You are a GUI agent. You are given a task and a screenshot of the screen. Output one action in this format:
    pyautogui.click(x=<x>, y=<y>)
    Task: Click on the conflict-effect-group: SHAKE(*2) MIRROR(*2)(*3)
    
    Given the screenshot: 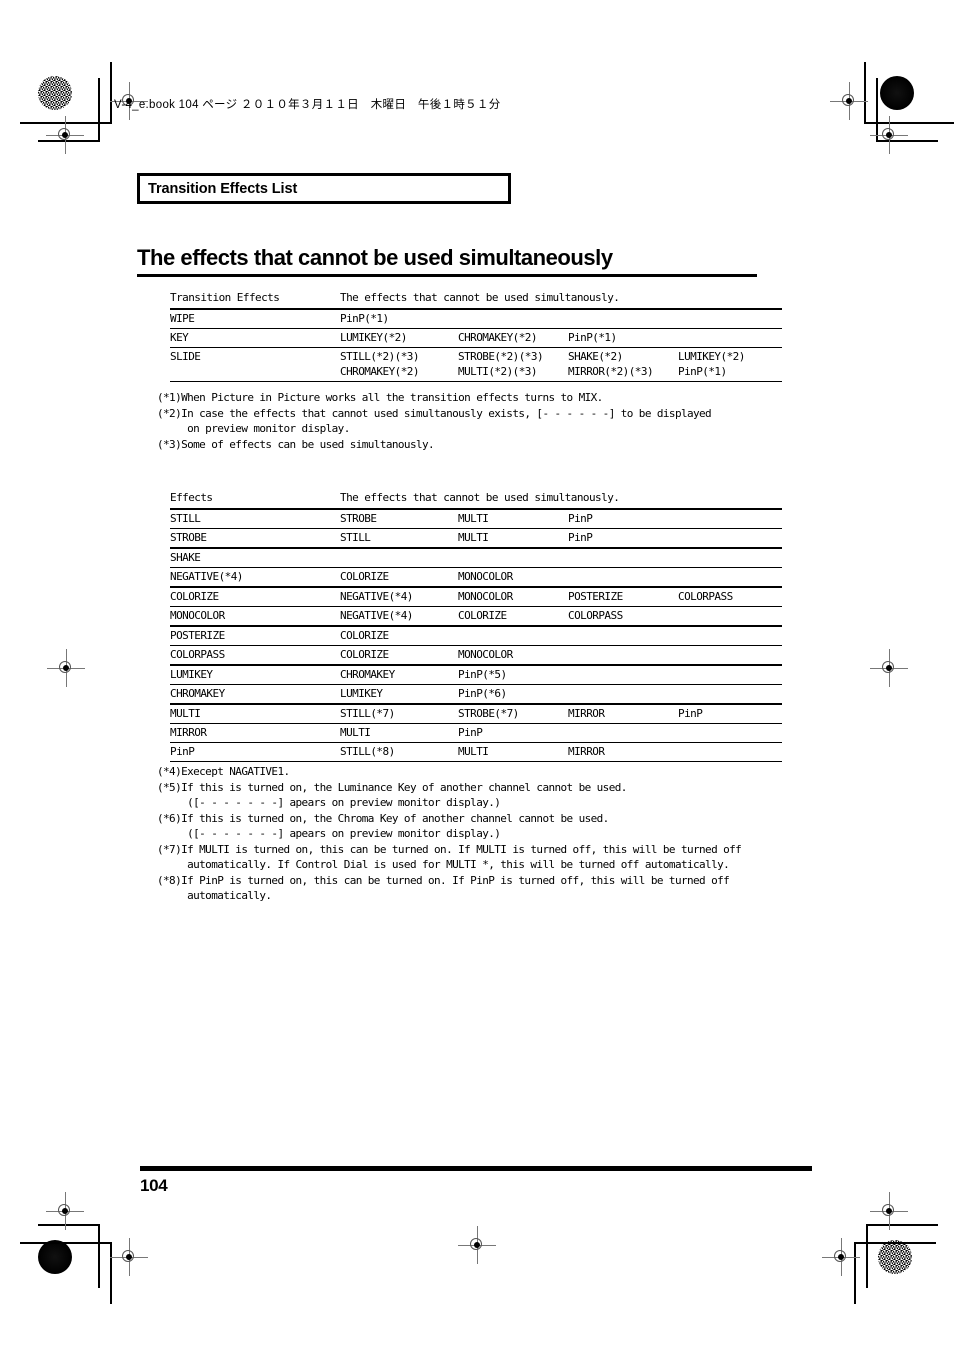 What is the action you would take?
    pyautogui.click(x=623, y=364)
    